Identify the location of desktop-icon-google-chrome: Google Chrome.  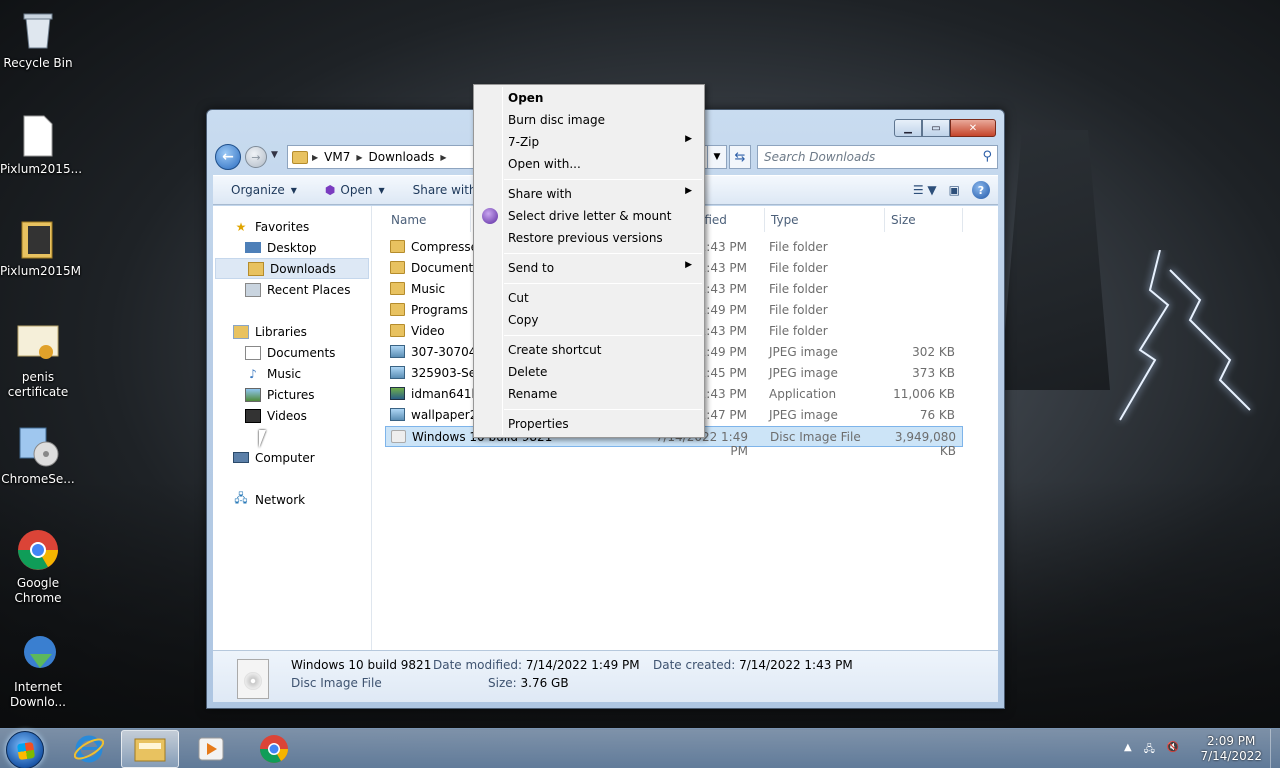
(38, 567).